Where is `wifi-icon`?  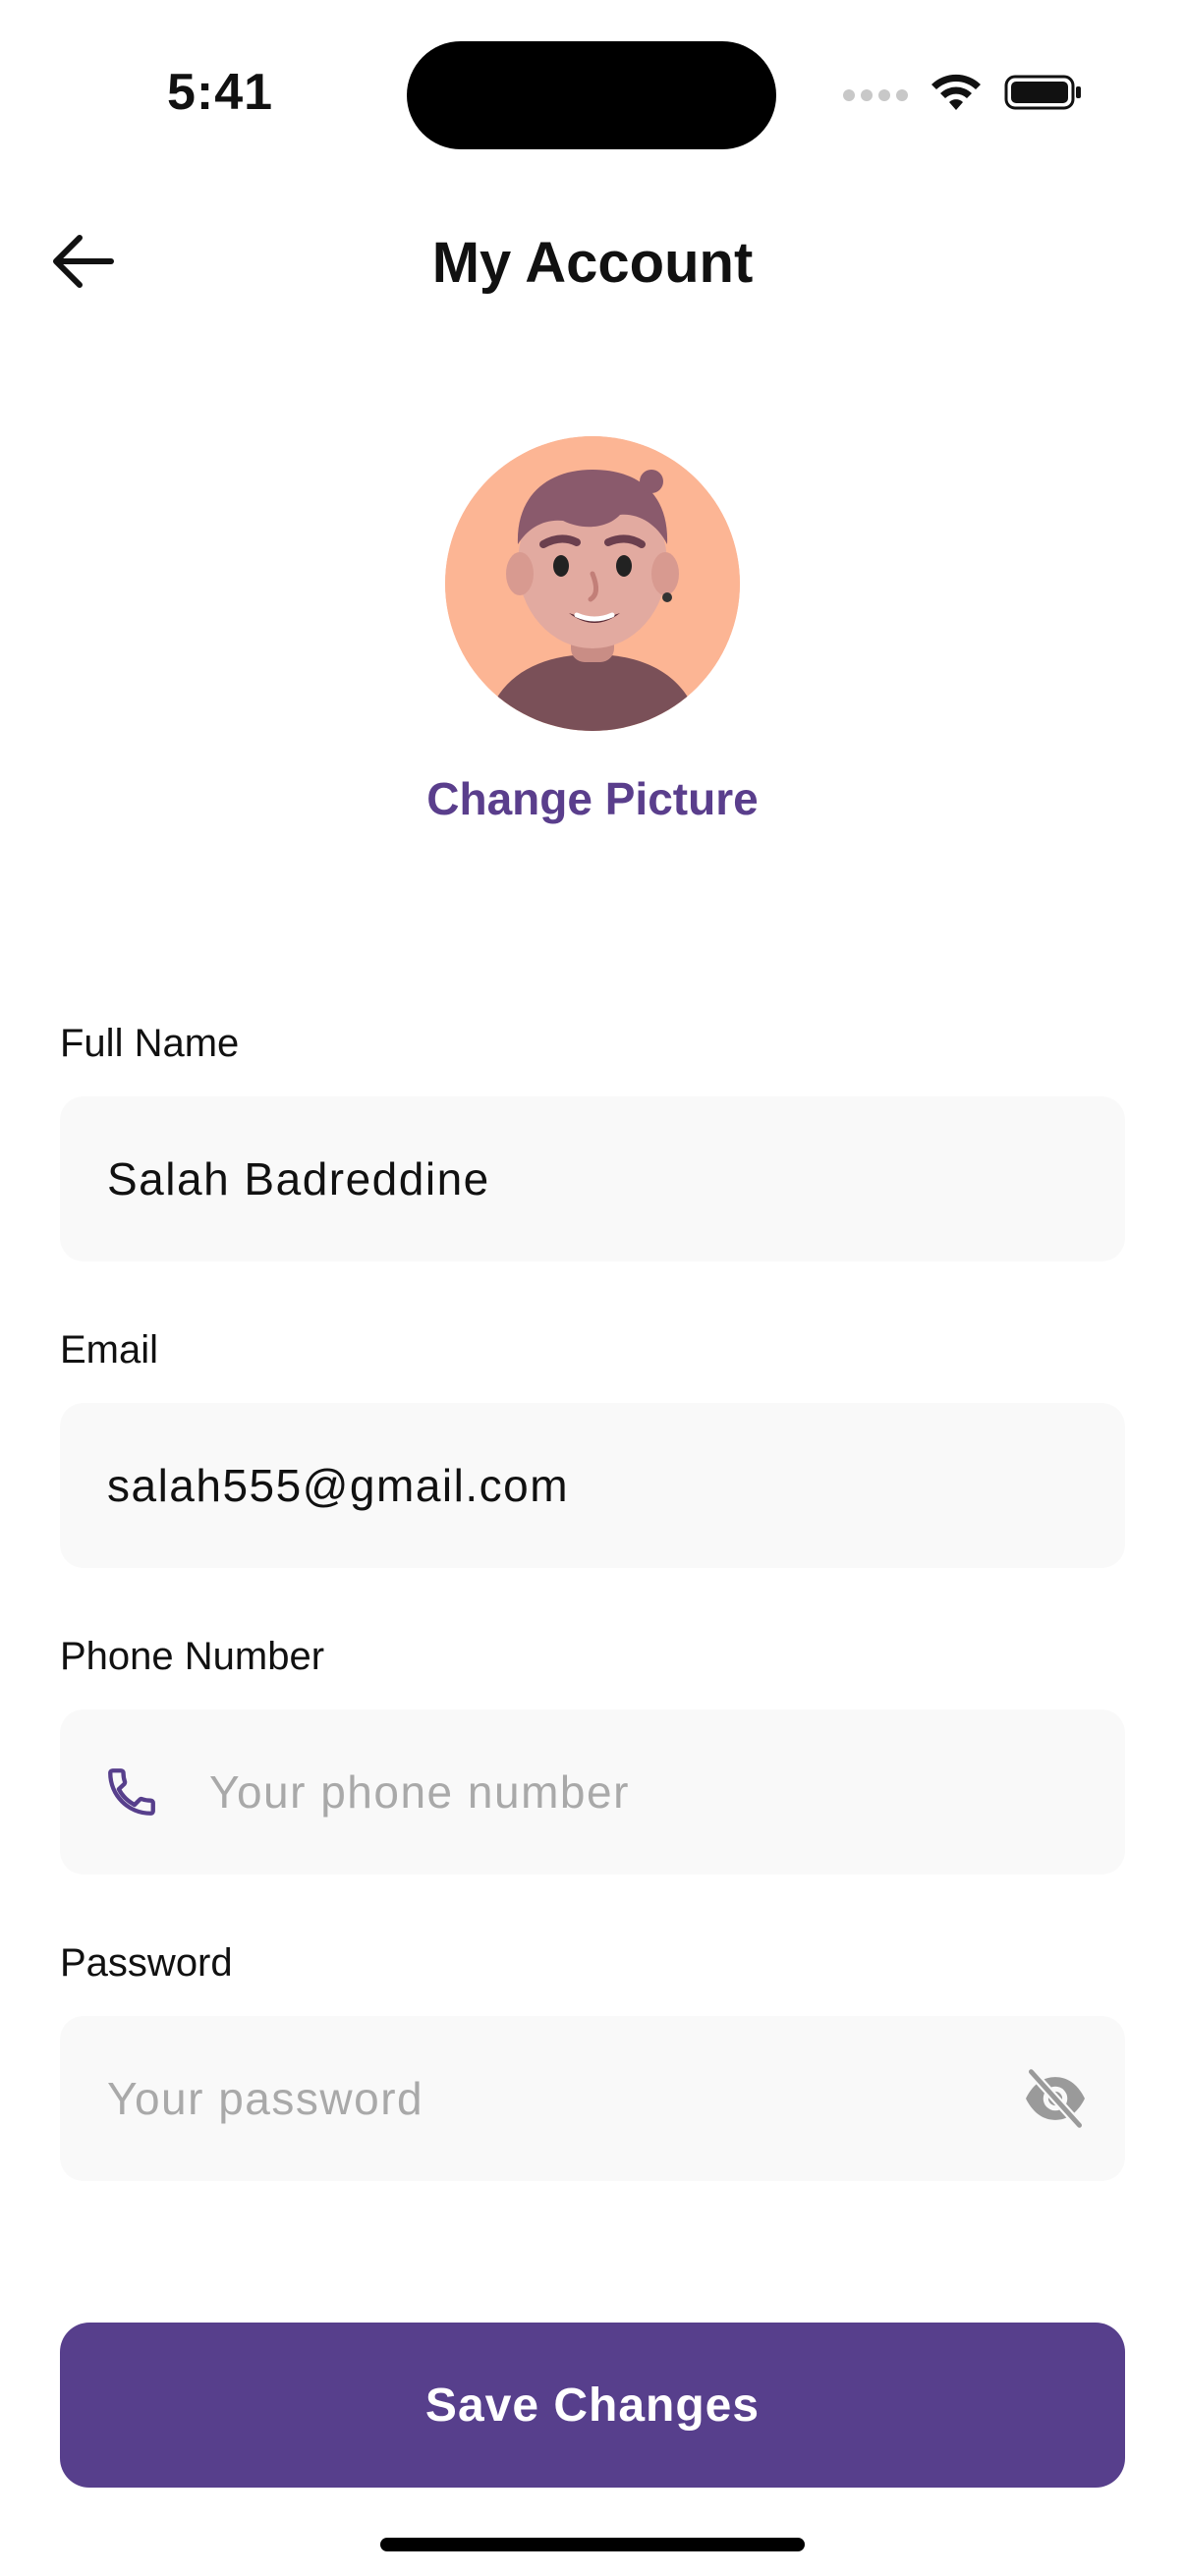
wifi-icon is located at coordinates (957, 95).